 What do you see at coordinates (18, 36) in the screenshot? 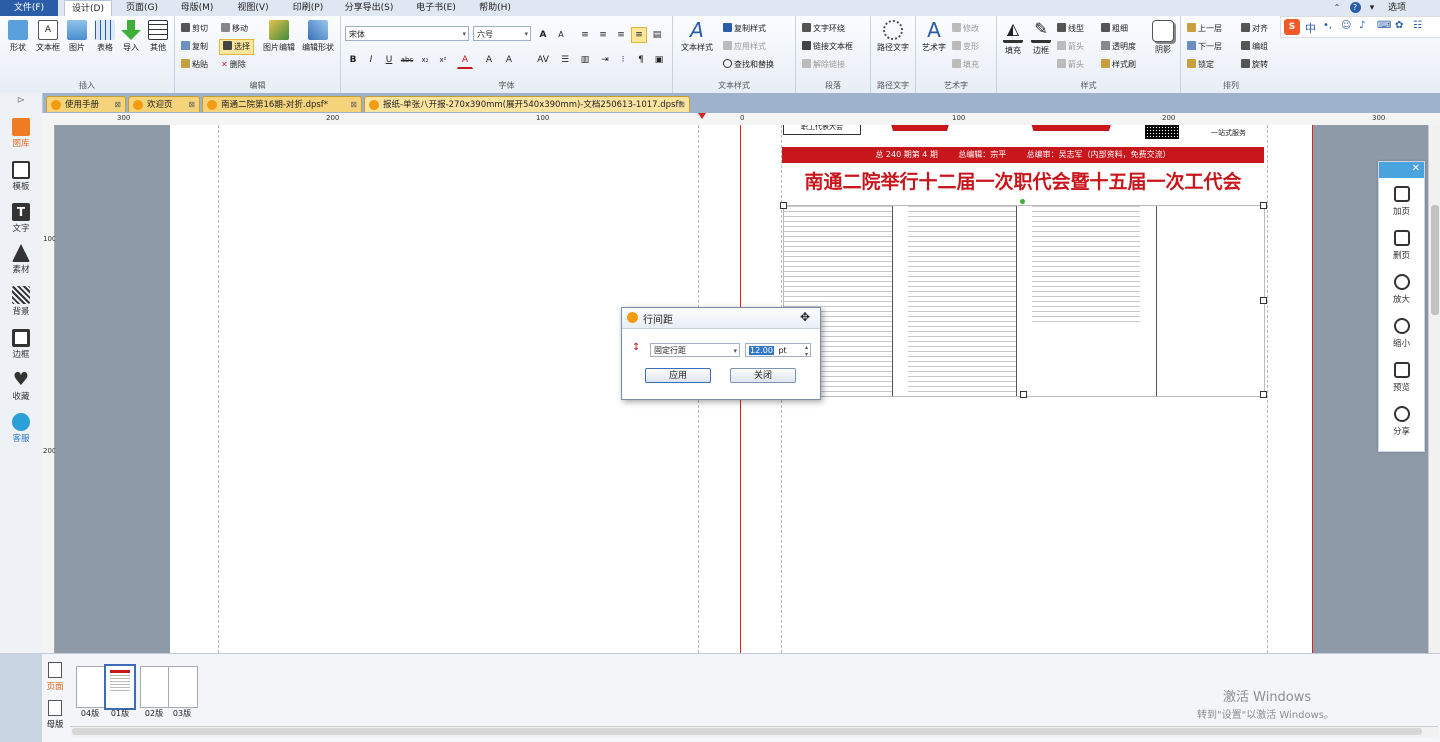
I see `shape-button: 形状` at bounding box center [18, 36].